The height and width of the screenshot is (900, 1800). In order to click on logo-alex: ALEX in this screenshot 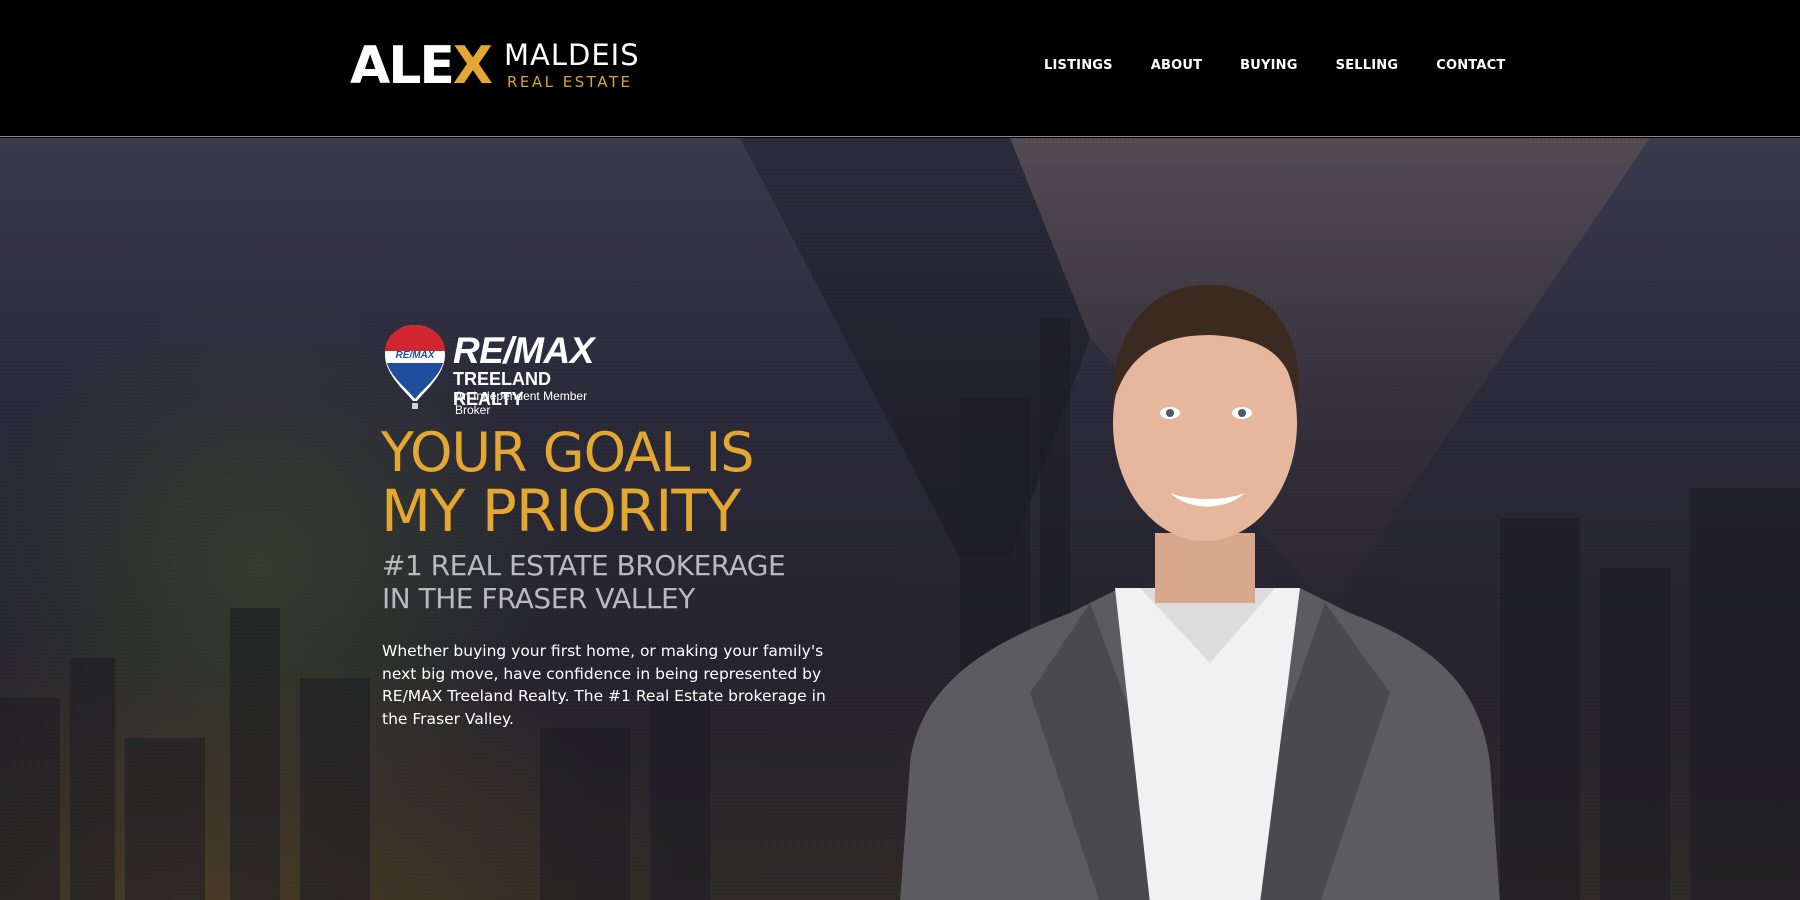, I will do `click(421, 66)`.